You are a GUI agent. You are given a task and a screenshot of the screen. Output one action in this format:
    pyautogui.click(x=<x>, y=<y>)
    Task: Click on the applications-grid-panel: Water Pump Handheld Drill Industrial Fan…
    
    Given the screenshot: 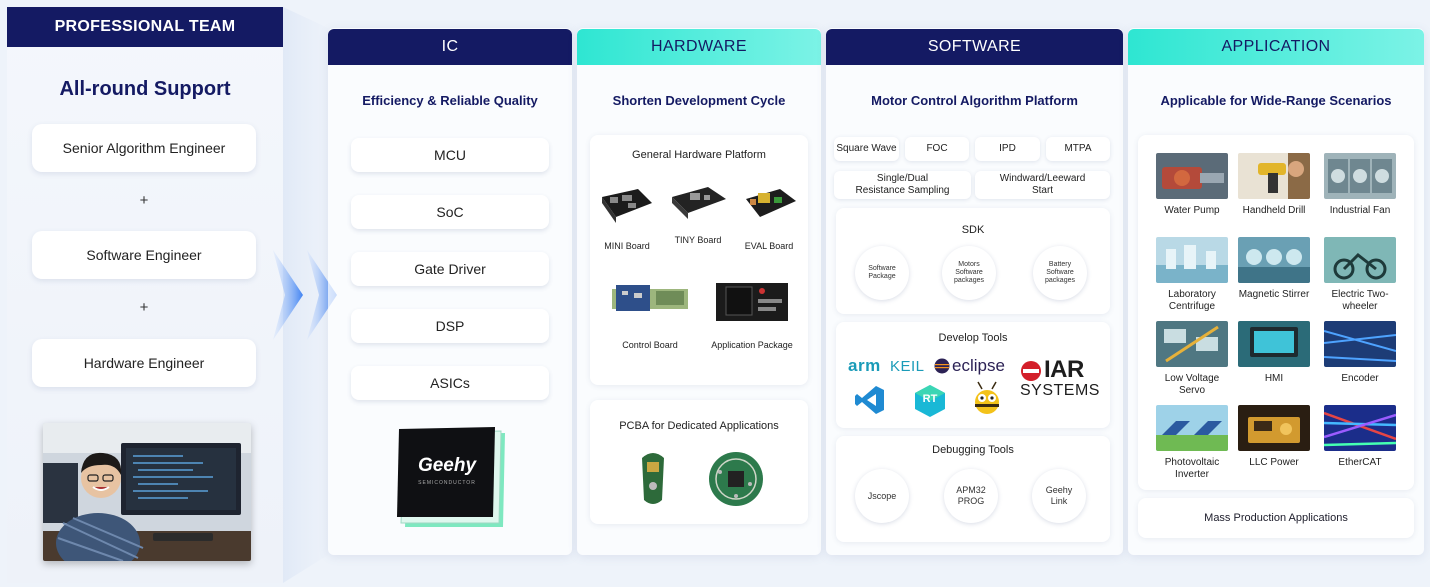 What is the action you would take?
    pyautogui.click(x=1276, y=312)
    